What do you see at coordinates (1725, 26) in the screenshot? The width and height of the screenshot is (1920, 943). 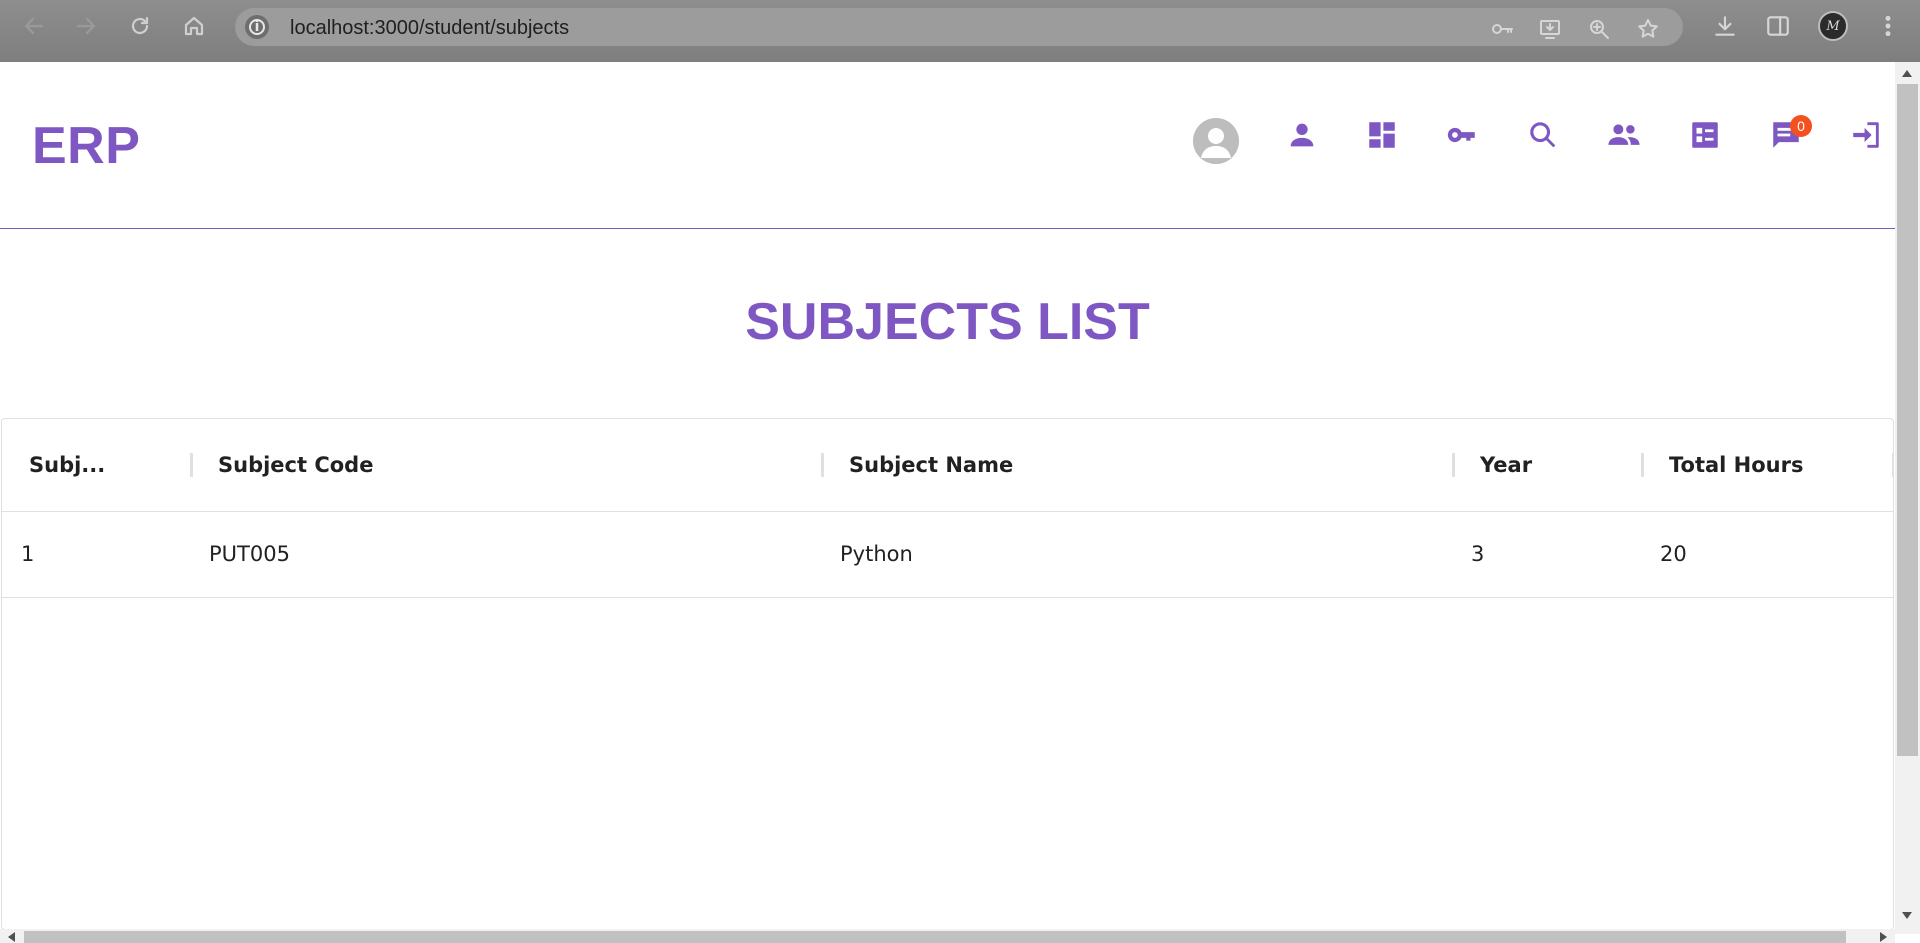 I see `downloads-icon` at bounding box center [1725, 26].